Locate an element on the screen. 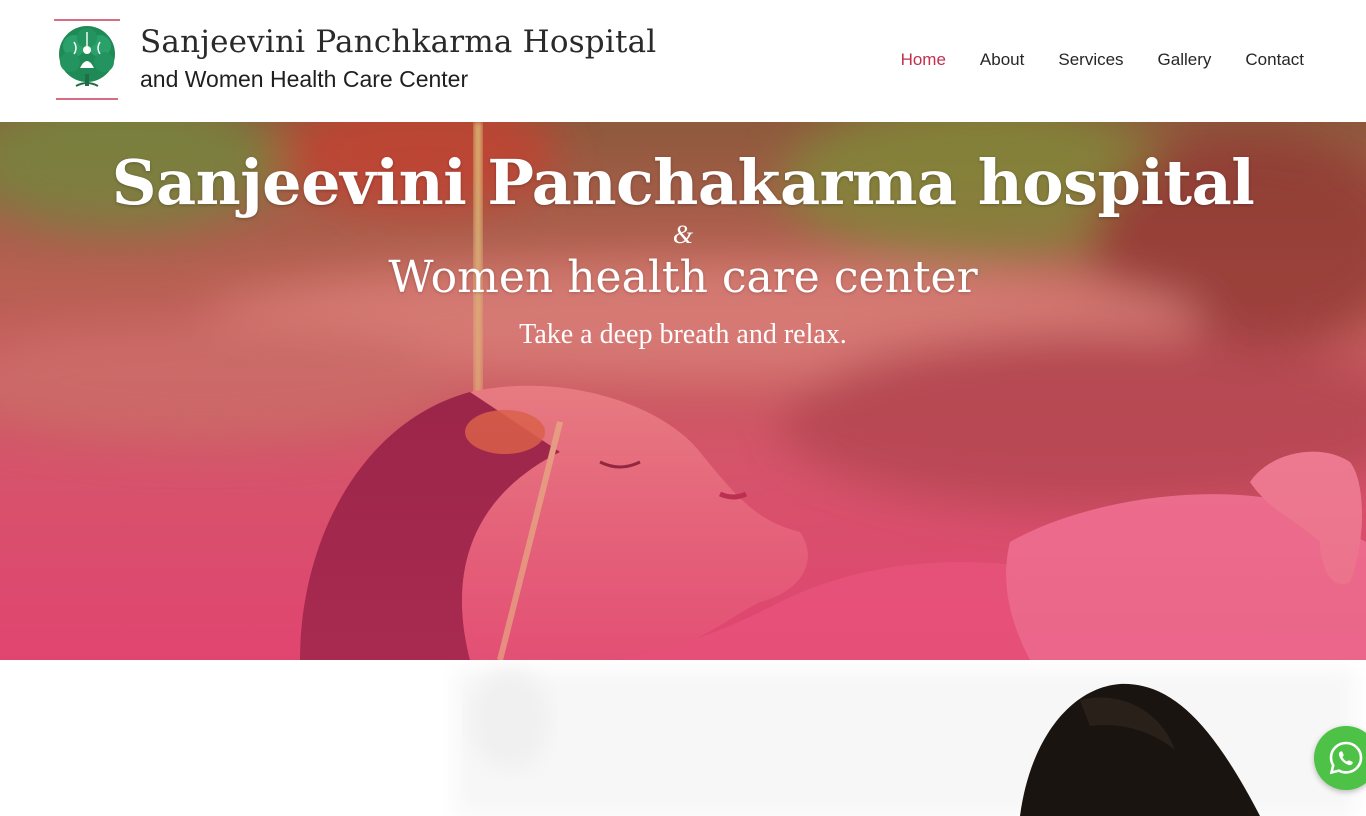 Image resolution: width=1366 pixels, height=816 pixels. nav-home: Home is located at coordinates (923, 60).